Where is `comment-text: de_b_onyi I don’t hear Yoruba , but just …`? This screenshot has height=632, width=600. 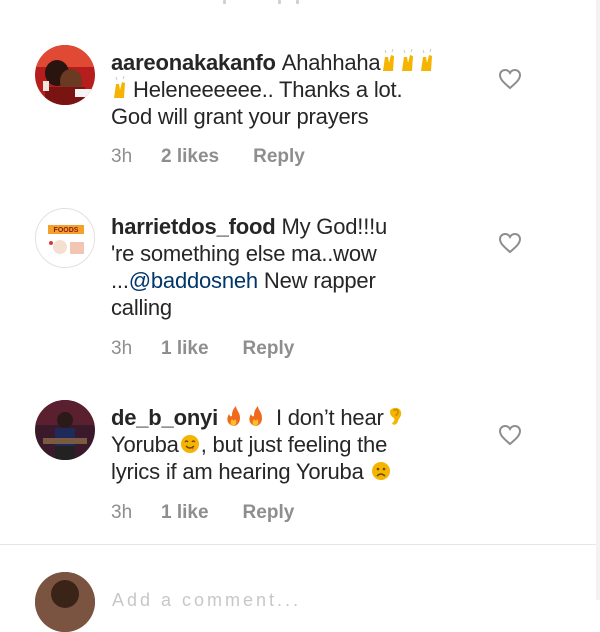 comment-text: de_b_onyi I don’t hear Yoruba , but just … is located at coordinates (291, 444).